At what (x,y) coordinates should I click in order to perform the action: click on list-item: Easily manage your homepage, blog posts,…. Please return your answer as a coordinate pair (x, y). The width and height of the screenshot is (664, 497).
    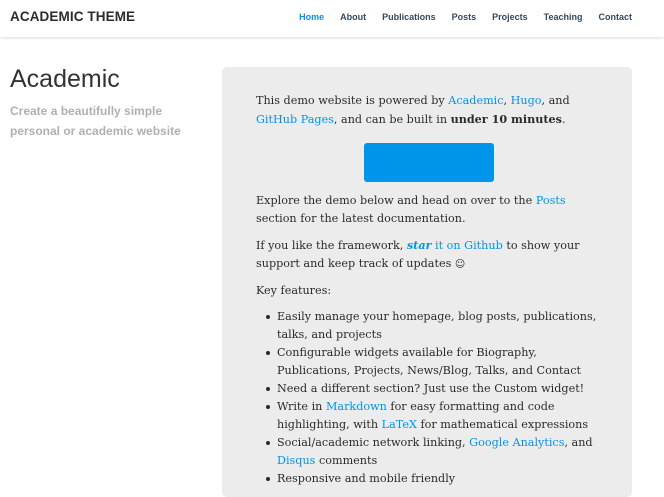
    Looking at the image, I should click on (433, 326).